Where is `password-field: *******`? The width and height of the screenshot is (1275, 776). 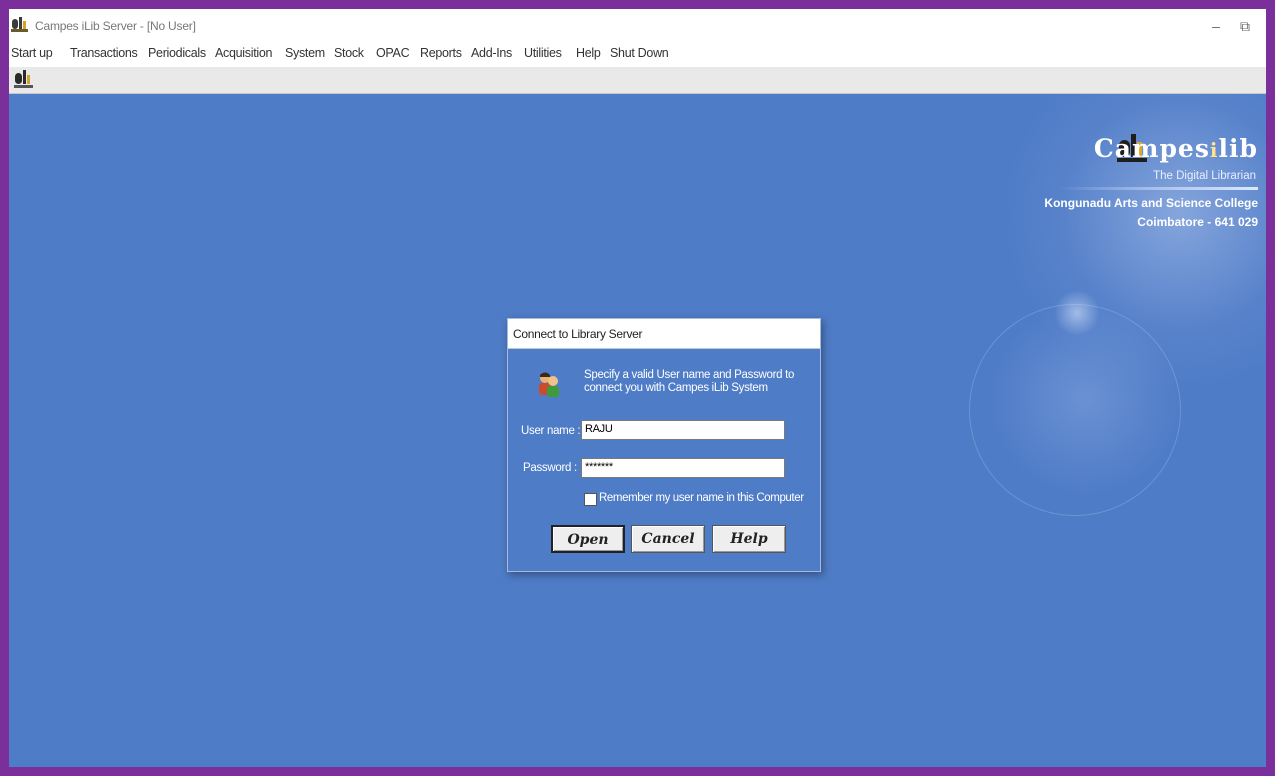 password-field: ******* is located at coordinates (683, 468).